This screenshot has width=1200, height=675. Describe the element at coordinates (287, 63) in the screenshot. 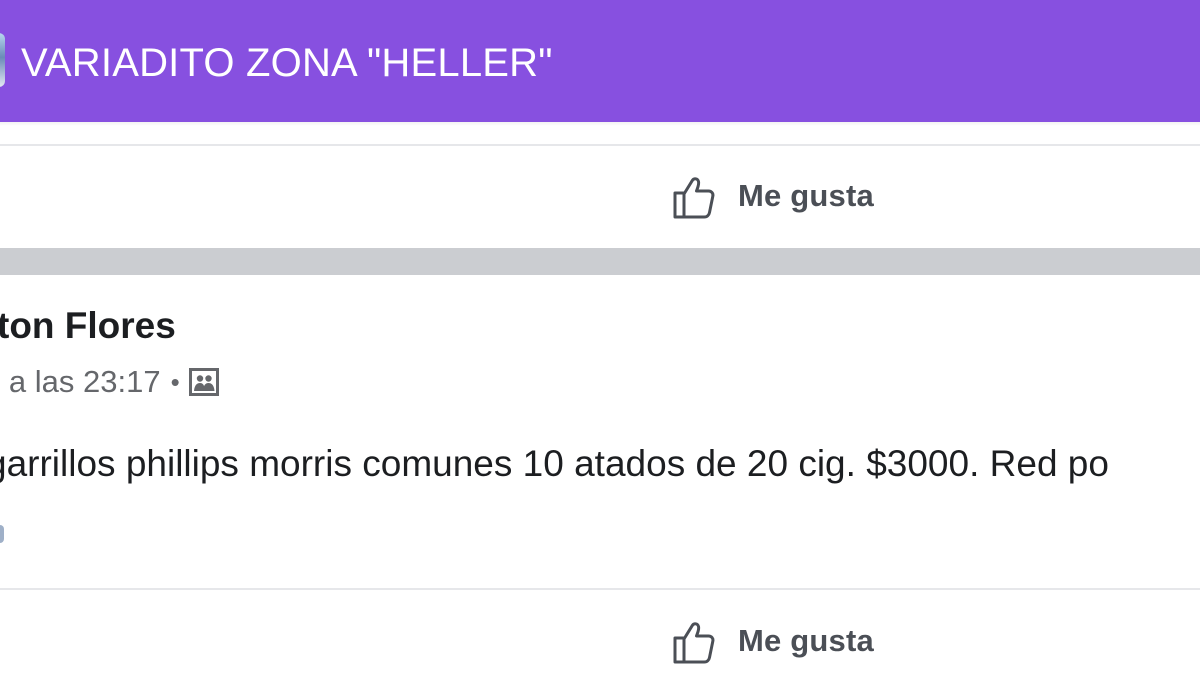

I see `group-title: VARIADITO ZONA "HELLER"` at that location.